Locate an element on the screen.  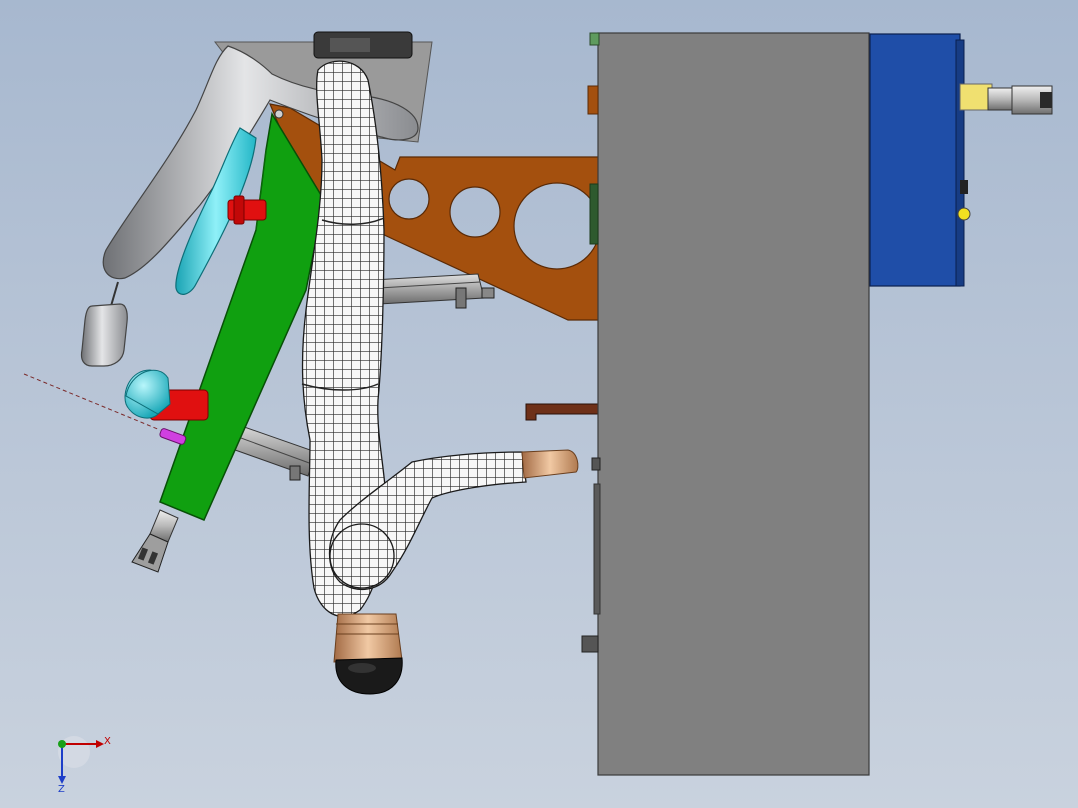
upper-red-knob is located at coordinates (247, 210).